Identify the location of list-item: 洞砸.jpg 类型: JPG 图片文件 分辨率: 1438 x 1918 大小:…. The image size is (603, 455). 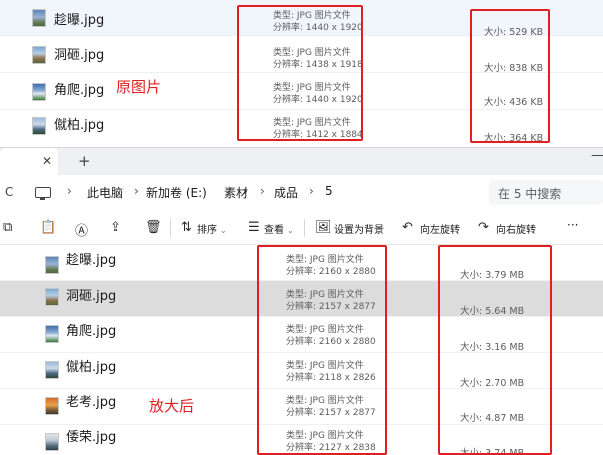
(301, 55).